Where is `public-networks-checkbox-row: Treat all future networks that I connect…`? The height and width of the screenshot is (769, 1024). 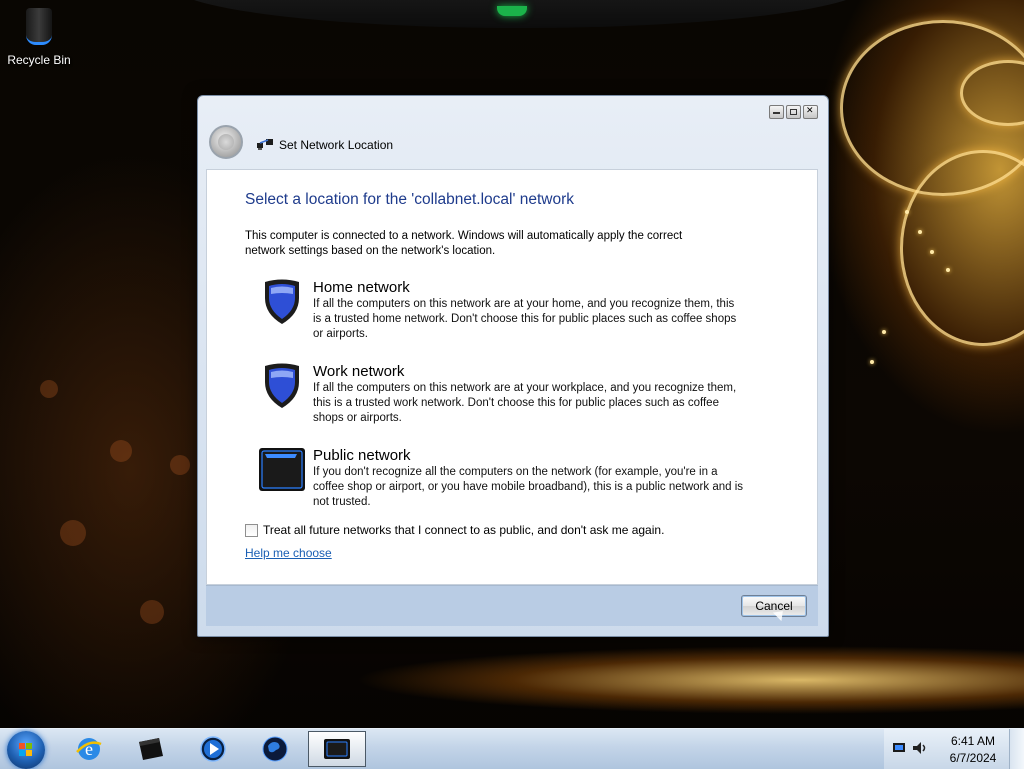 public-networks-checkbox-row: Treat all future networks that I connect… is located at coordinates (454, 530).